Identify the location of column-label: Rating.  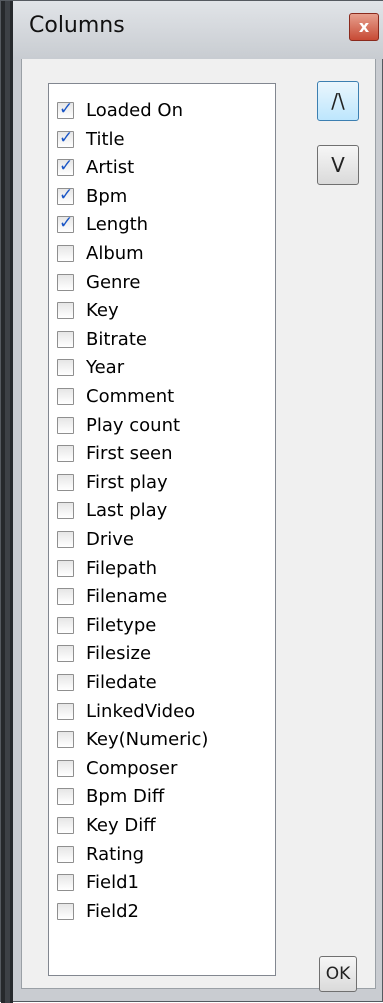
(115, 854).